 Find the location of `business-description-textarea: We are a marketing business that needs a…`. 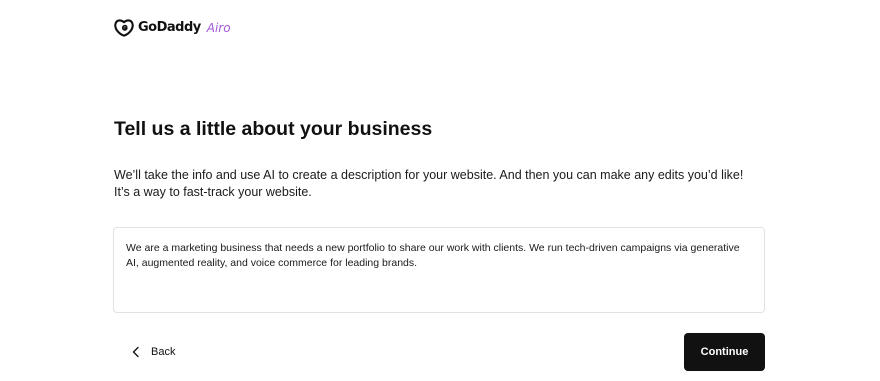

business-description-textarea: We are a marketing business that needs a… is located at coordinates (439, 270).